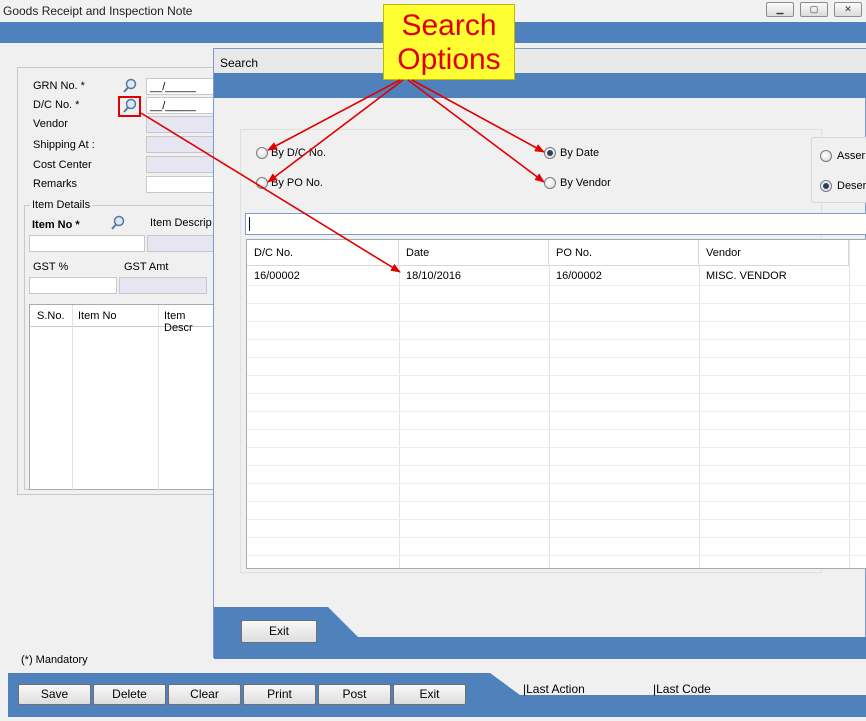 The height and width of the screenshot is (721, 866). I want to click on by-po-label: By PO No., so click(297, 183).